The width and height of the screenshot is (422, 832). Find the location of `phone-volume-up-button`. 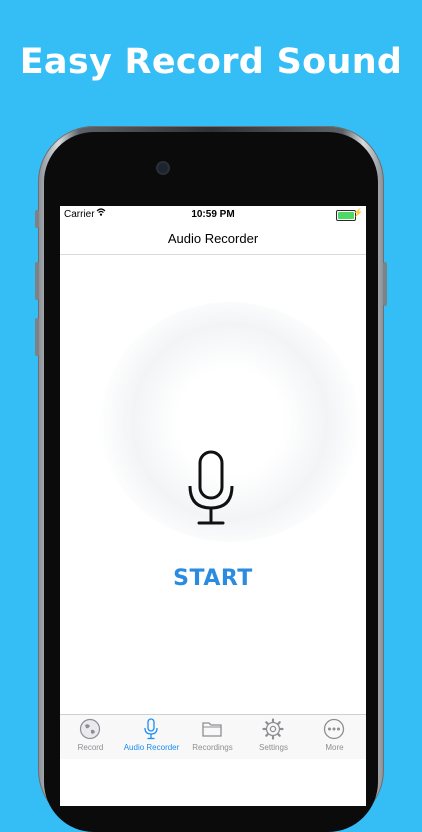

phone-volume-up-button is located at coordinates (37, 281).